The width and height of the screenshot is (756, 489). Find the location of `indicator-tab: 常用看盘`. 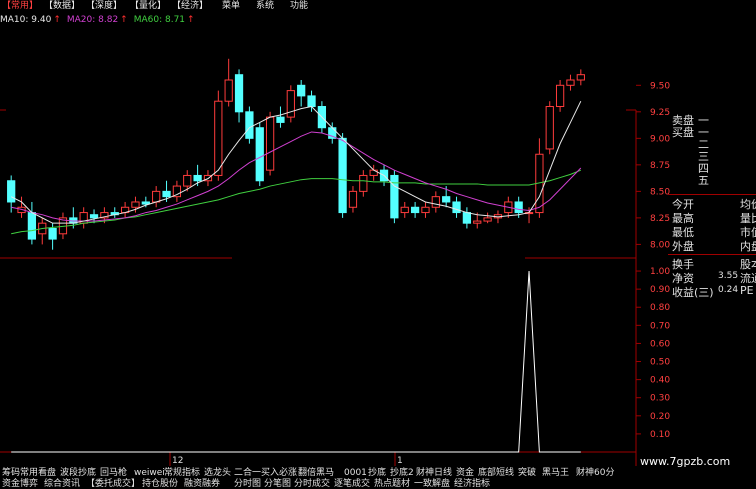

indicator-tab: 常用看盘 is located at coordinates (38, 473).